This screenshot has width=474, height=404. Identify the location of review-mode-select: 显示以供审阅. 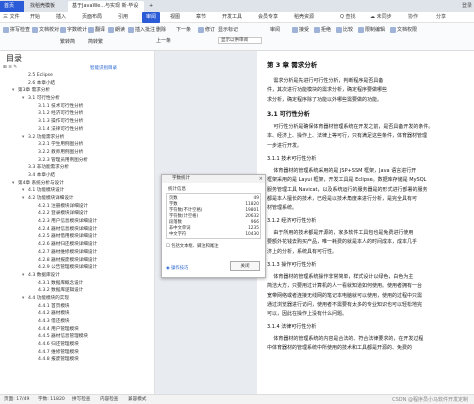
(240, 40).